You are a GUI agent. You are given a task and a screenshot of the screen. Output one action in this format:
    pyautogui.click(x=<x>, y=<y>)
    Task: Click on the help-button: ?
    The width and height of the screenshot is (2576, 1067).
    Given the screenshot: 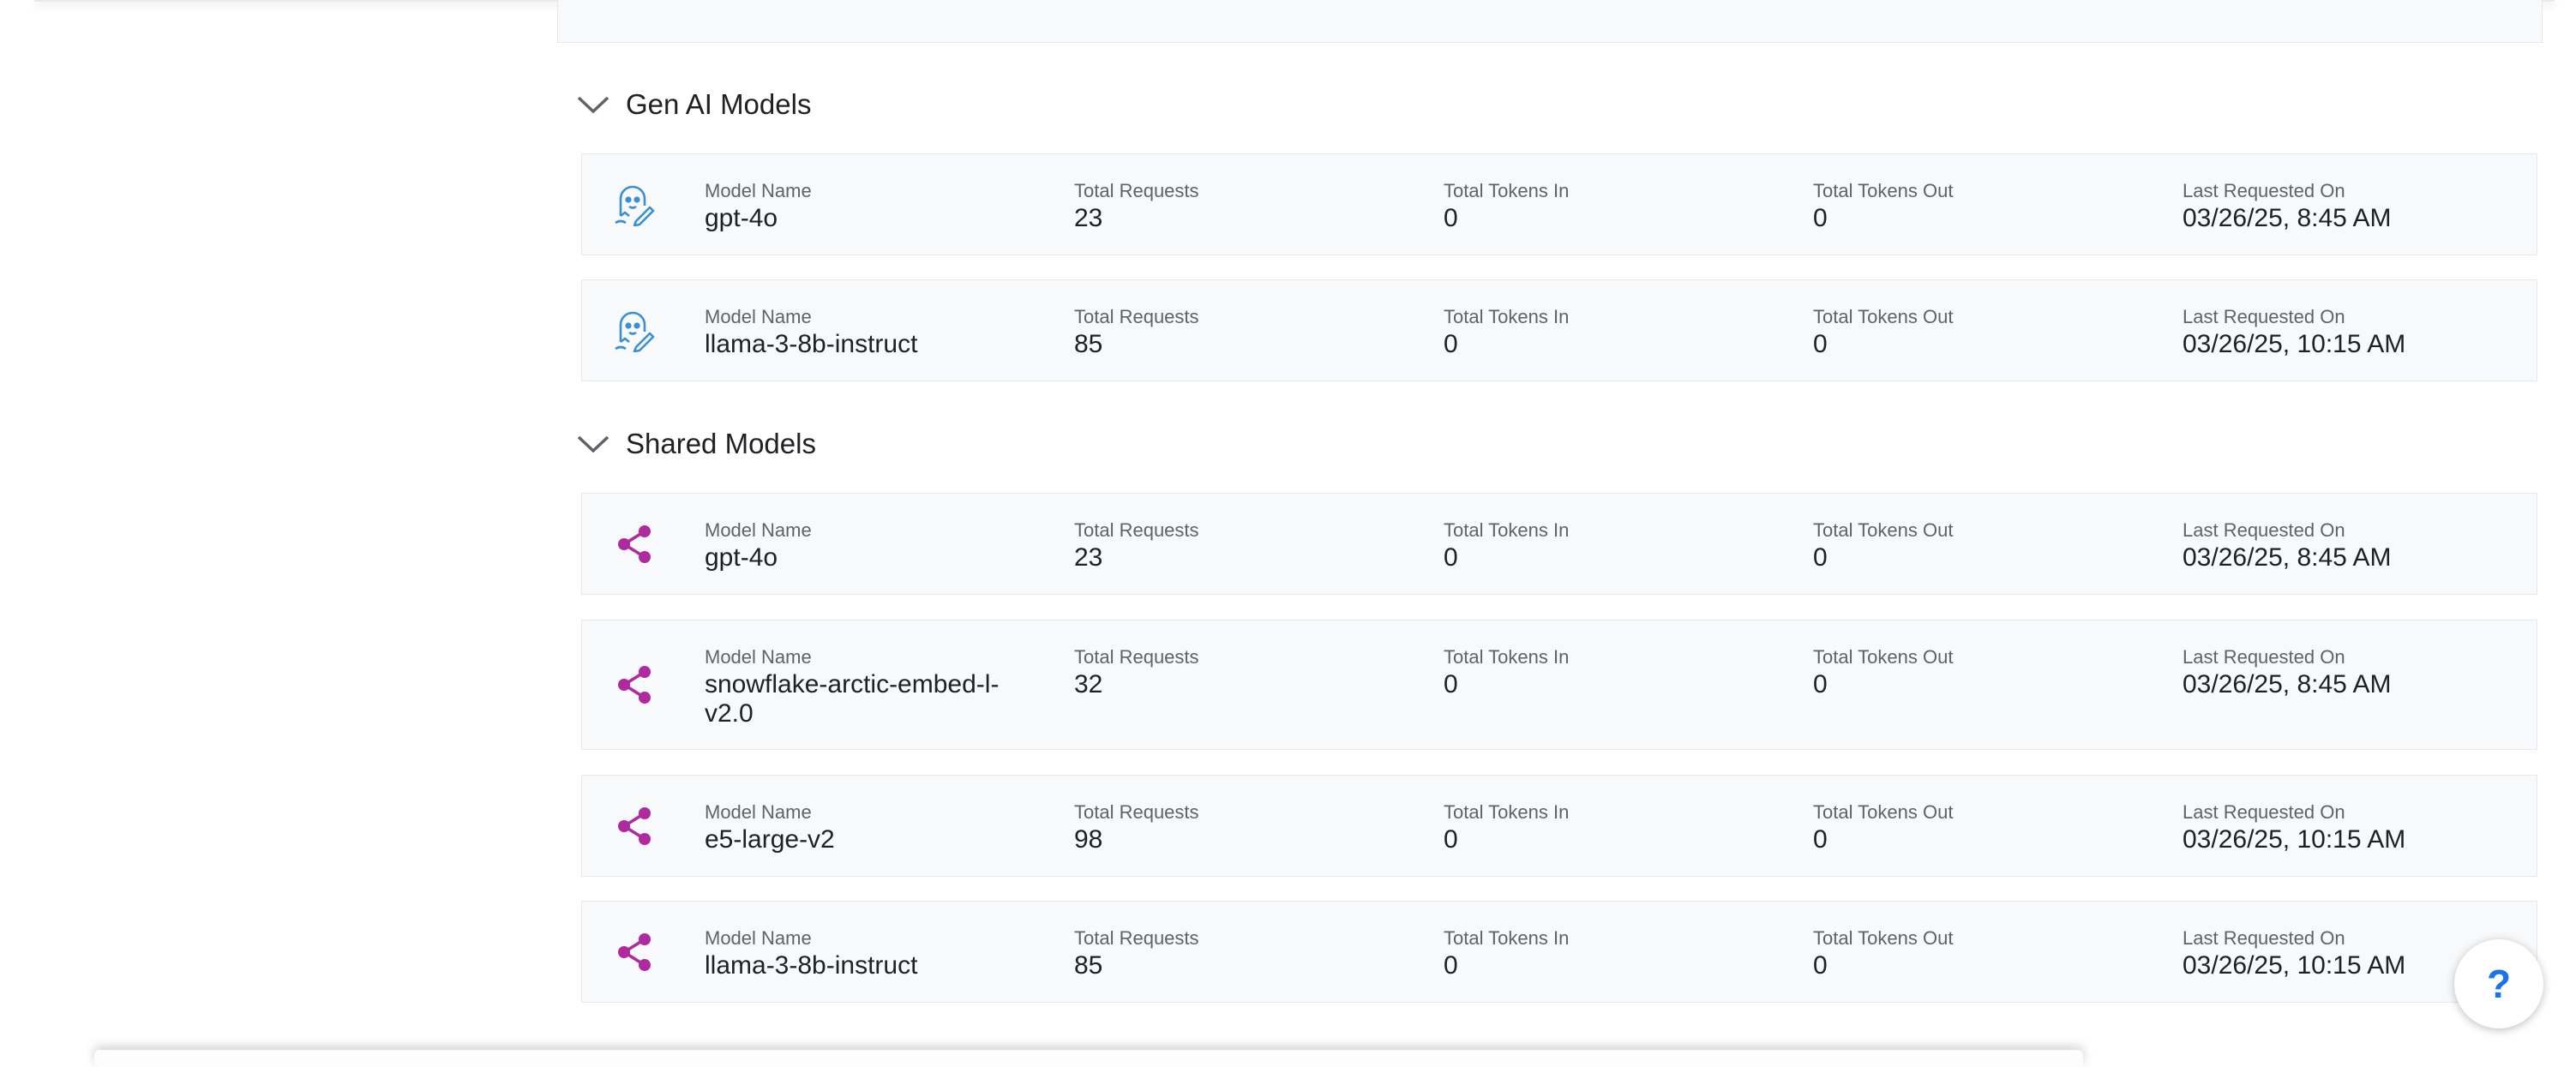 What is the action you would take?
    pyautogui.click(x=2498, y=984)
    